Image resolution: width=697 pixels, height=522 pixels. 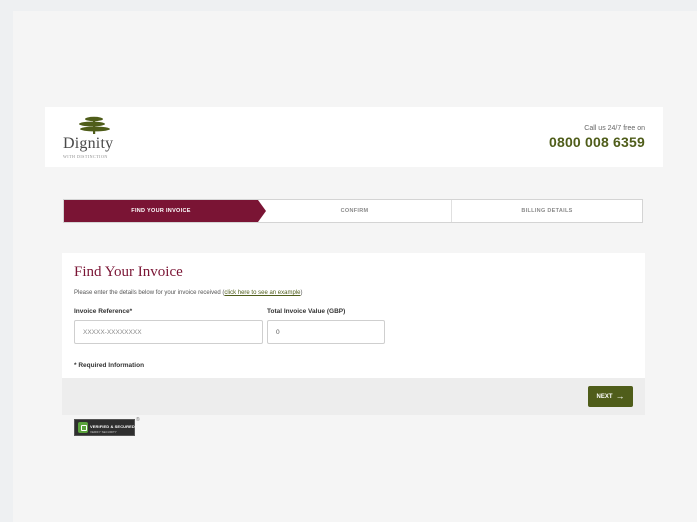 I want to click on step-find-invoice: FIND YOUR INVOICE, so click(x=161, y=211).